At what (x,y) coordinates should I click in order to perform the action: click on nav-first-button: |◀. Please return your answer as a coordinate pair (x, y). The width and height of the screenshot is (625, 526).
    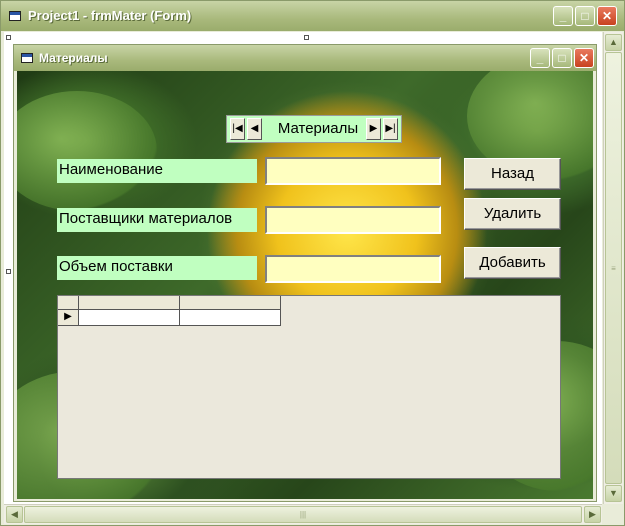
    Looking at the image, I should click on (237, 129).